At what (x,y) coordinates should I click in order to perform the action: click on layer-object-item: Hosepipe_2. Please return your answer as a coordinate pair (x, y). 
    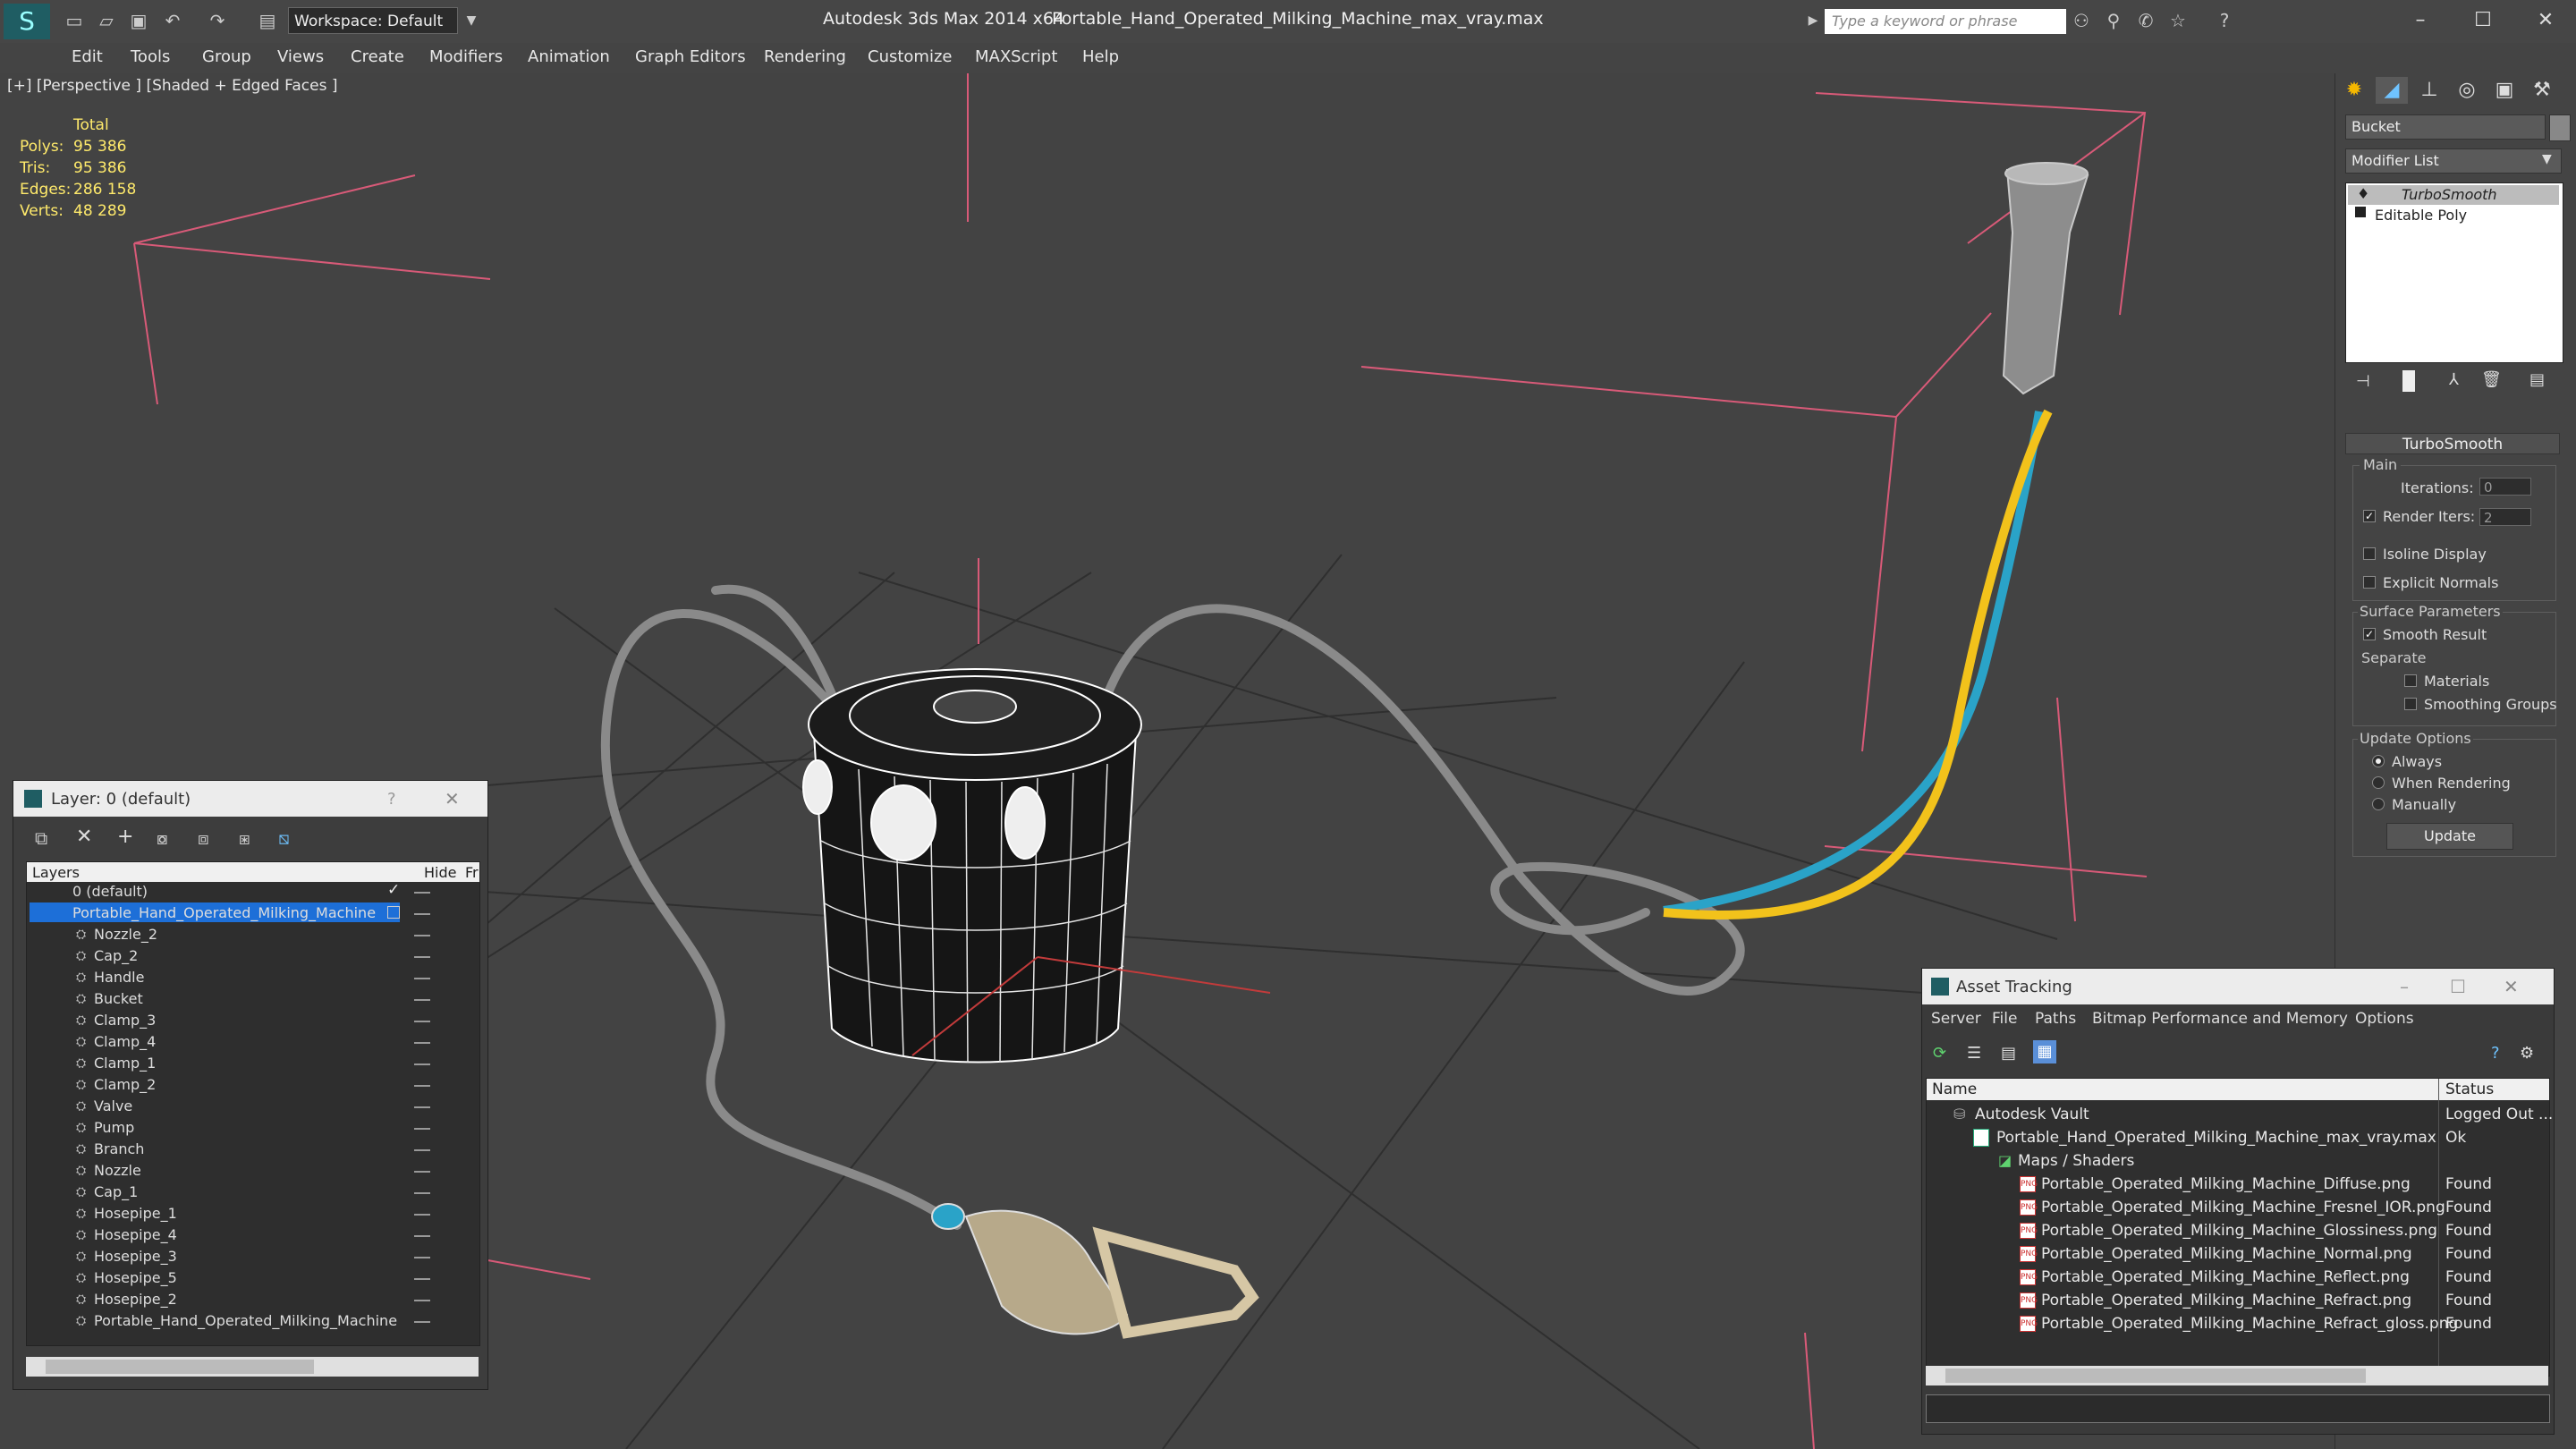
    Looking at the image, I should click on (135, 1299).